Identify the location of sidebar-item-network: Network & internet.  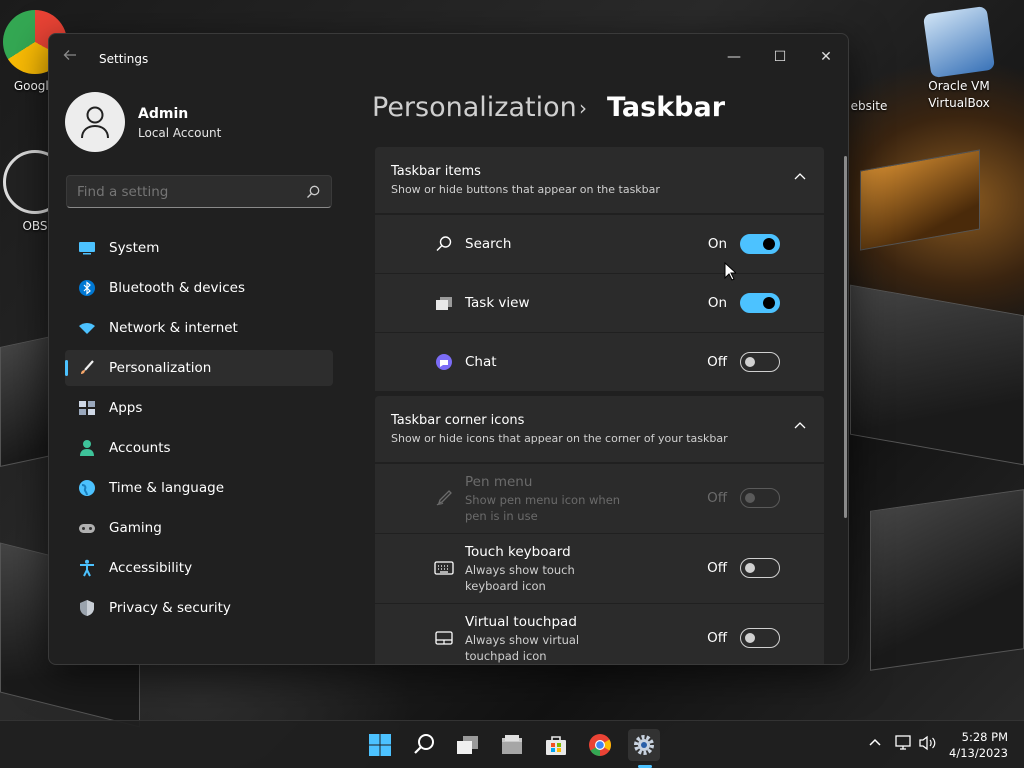
(199, 328).